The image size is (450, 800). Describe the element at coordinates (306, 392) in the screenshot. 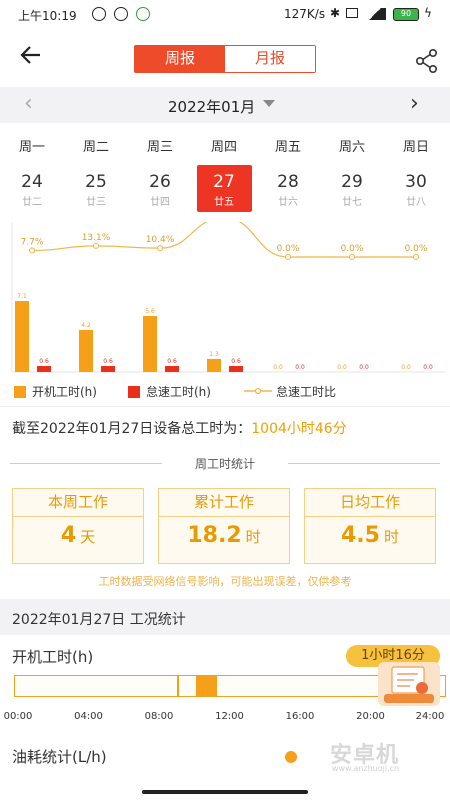

I see `legend-label: 怠速工时比` at that location.